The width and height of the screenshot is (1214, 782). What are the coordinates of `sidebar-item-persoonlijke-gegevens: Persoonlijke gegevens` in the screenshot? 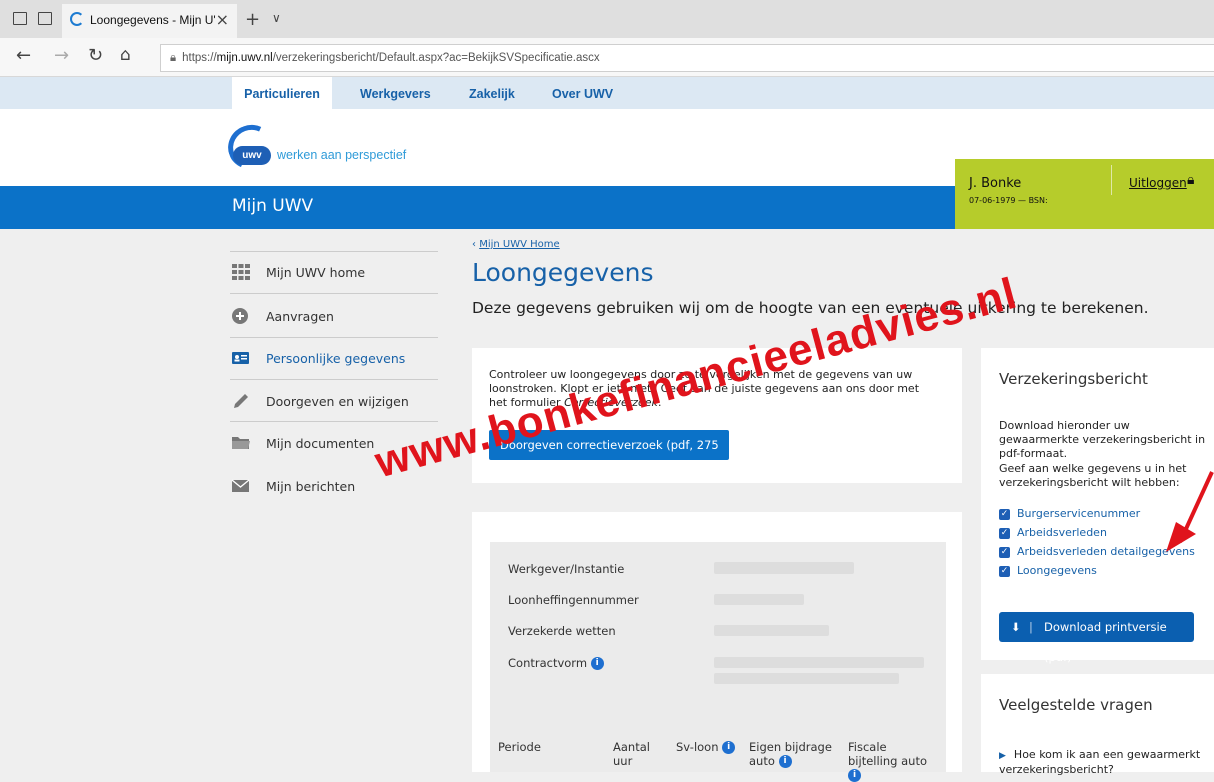 It's located at (334, 358).